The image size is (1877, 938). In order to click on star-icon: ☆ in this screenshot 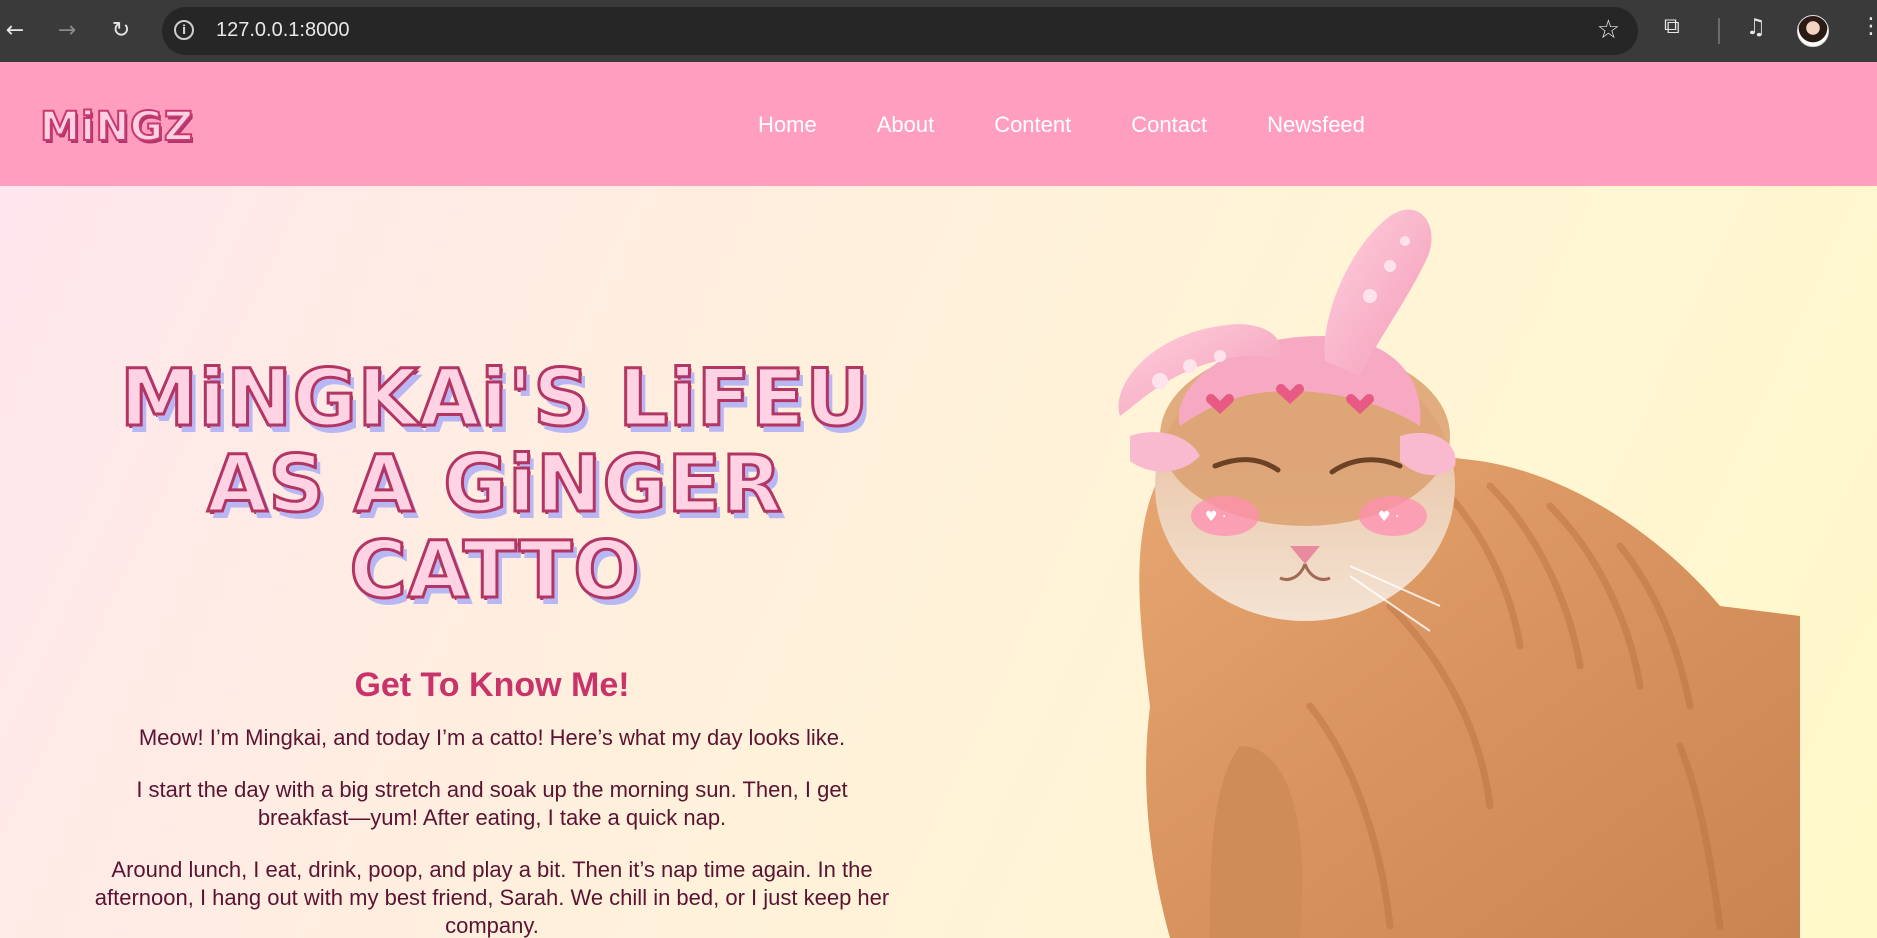, I will do `click(1608, 30)`.